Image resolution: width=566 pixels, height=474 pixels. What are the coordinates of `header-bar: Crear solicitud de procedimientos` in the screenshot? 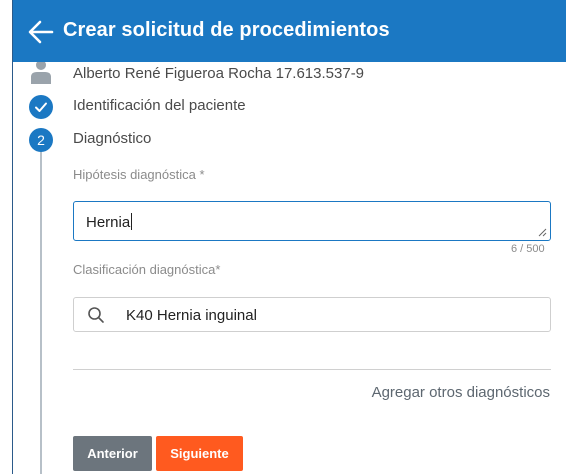 It's located at (289, 31).